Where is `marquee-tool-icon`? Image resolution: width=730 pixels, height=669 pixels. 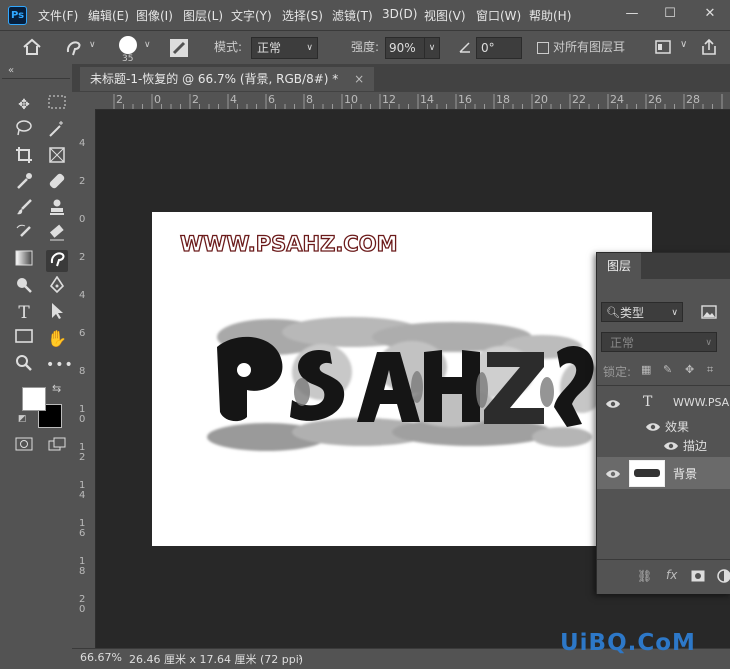 marquee-tool-icon is located at coordinates (57, 105).